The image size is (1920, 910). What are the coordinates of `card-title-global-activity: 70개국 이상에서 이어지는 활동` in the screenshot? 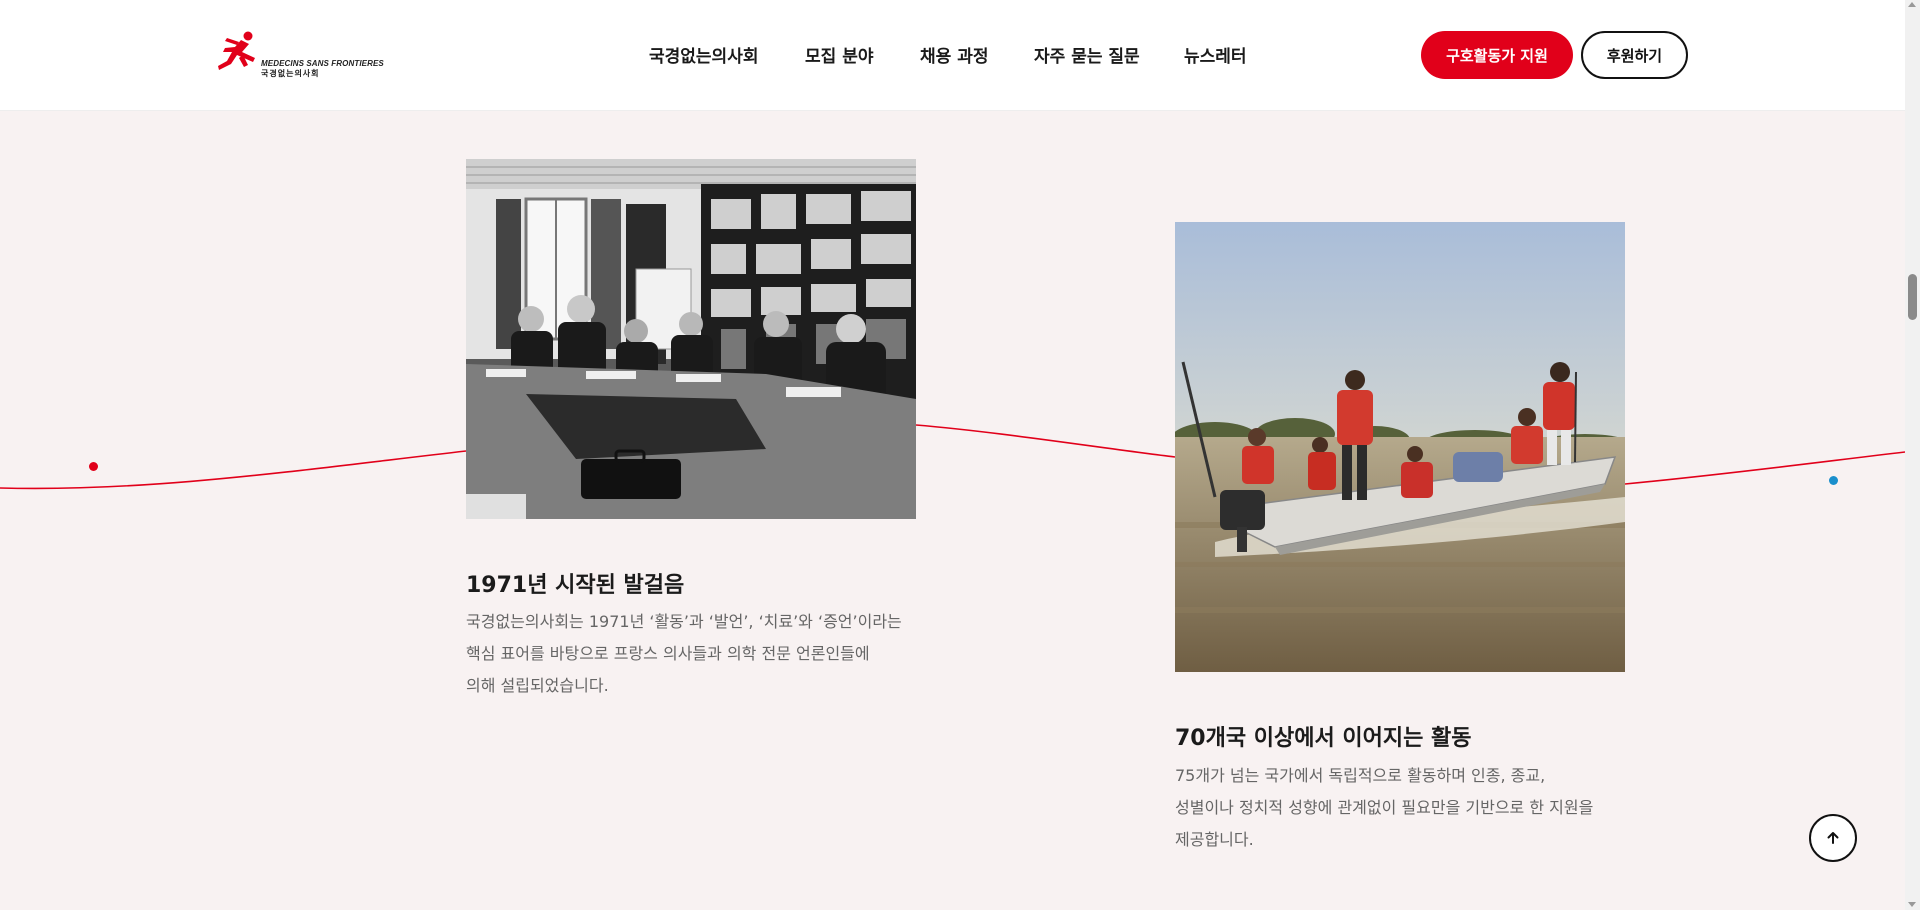 It's located at (1323, 738).